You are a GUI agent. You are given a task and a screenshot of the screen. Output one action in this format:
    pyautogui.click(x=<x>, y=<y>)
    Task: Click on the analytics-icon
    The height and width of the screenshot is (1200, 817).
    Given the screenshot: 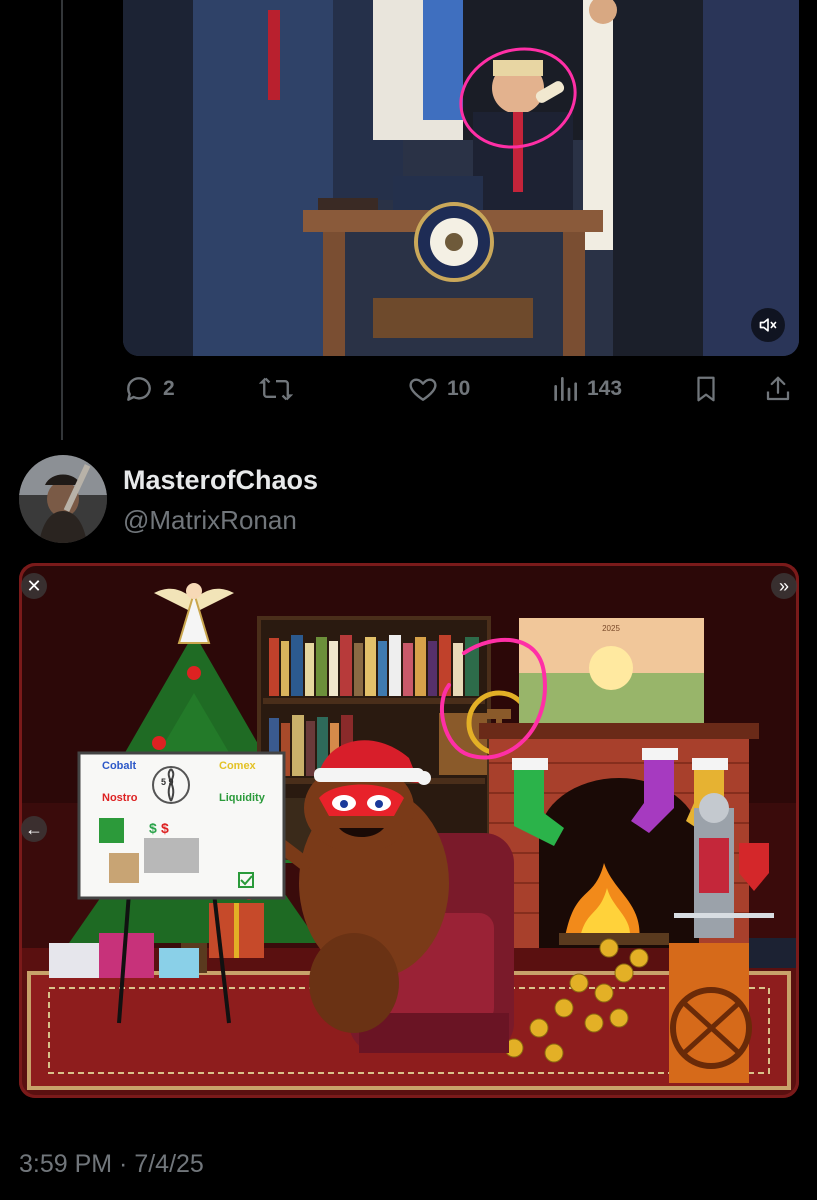 What is the action you would take?
    pyautogui.click(x=565, y=389)
    